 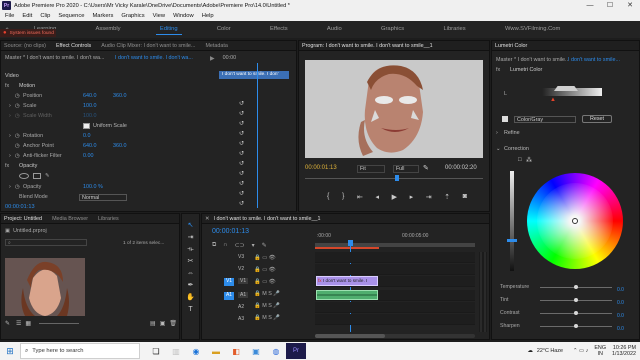 I want to click on new-bin-icon: ▤, so click(x=153, y=323).